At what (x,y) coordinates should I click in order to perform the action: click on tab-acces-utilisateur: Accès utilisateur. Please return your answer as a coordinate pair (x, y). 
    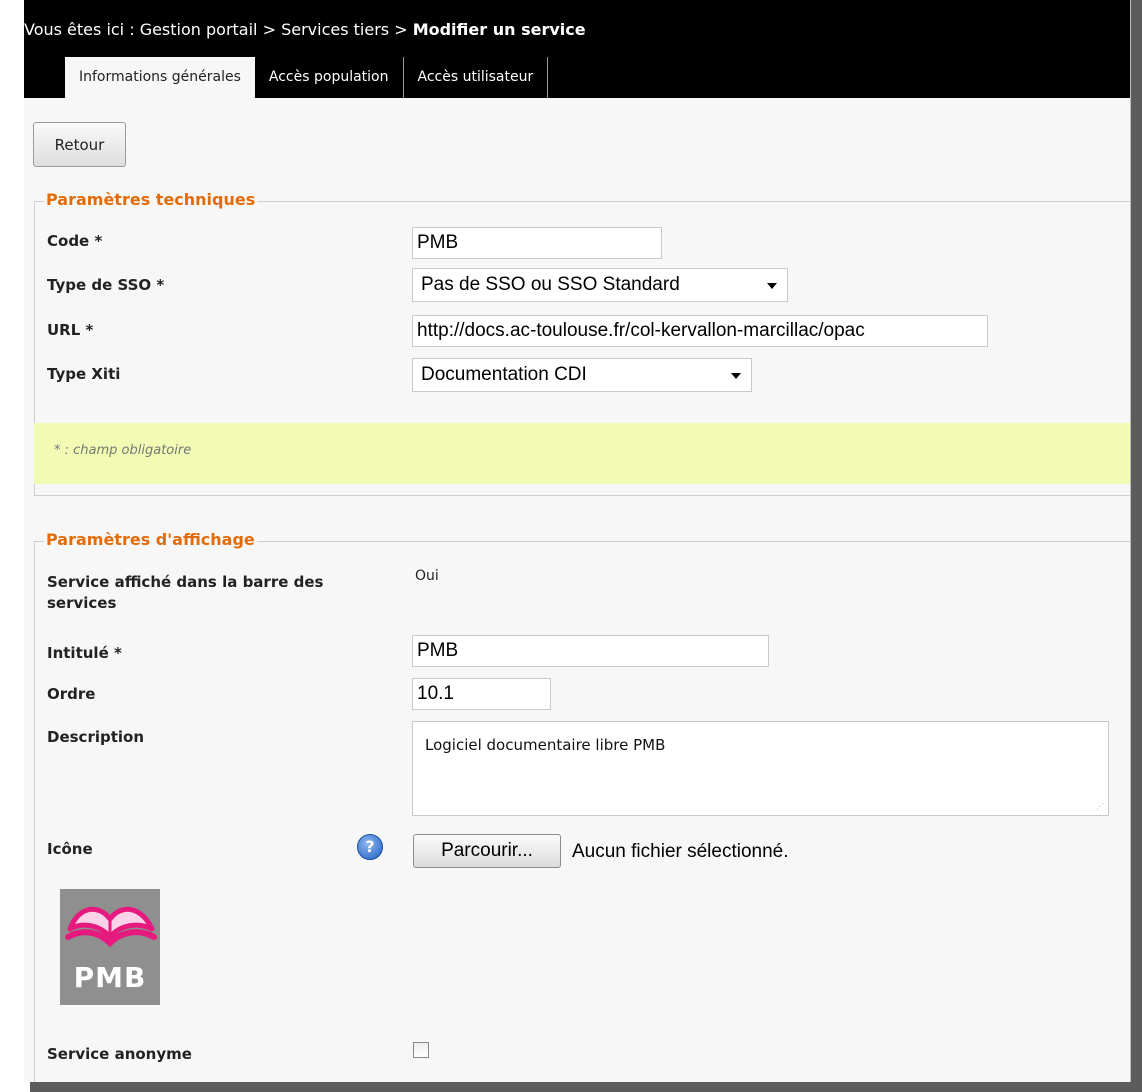
    Looking at the image, I should click on (476, 77).